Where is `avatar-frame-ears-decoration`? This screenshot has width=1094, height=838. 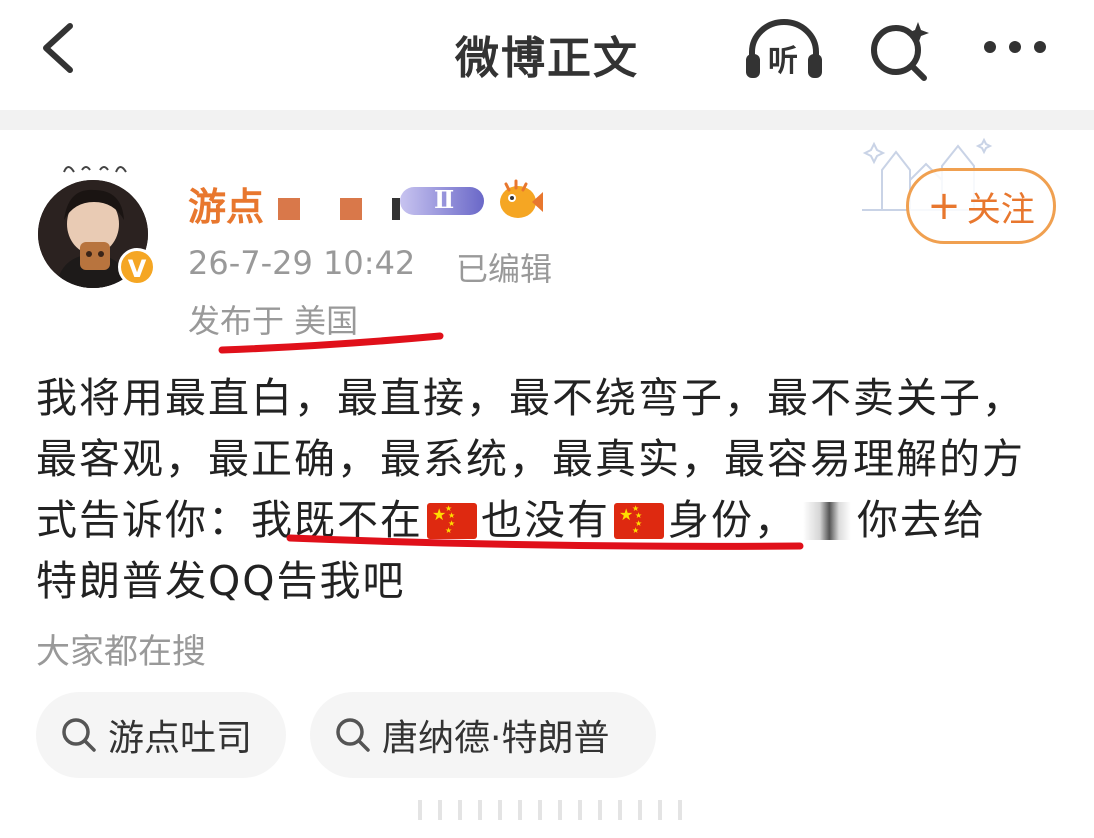 avatar-frame-ears-decoration is located at coordinates (95, 169).